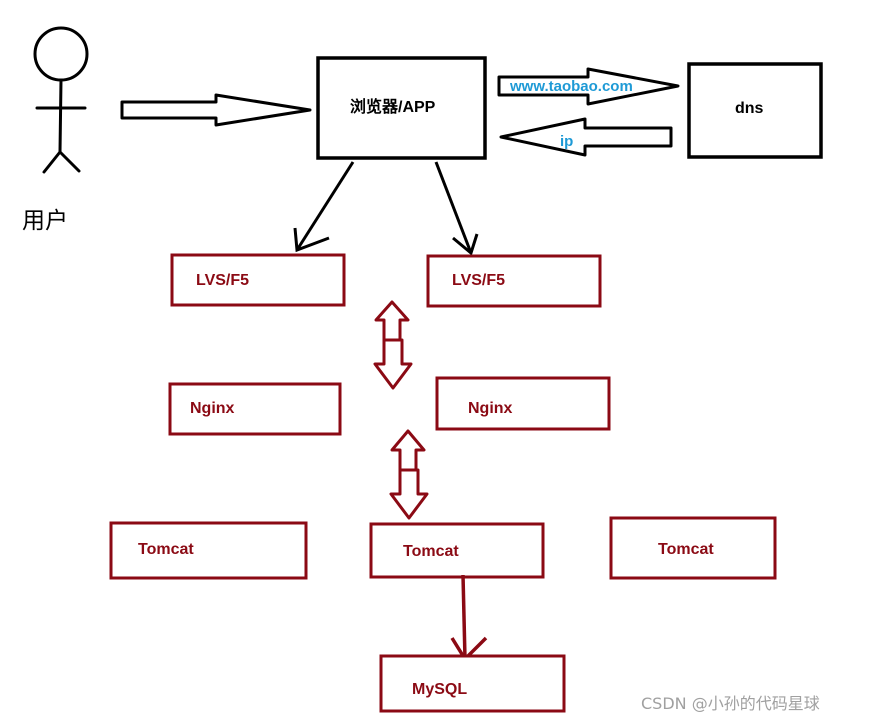 This screenshot has width=881, height=721. Describe the element at coordinates (686, 549) in the screenshot. I see `tomcat-label-3: Tomcat` at that location.